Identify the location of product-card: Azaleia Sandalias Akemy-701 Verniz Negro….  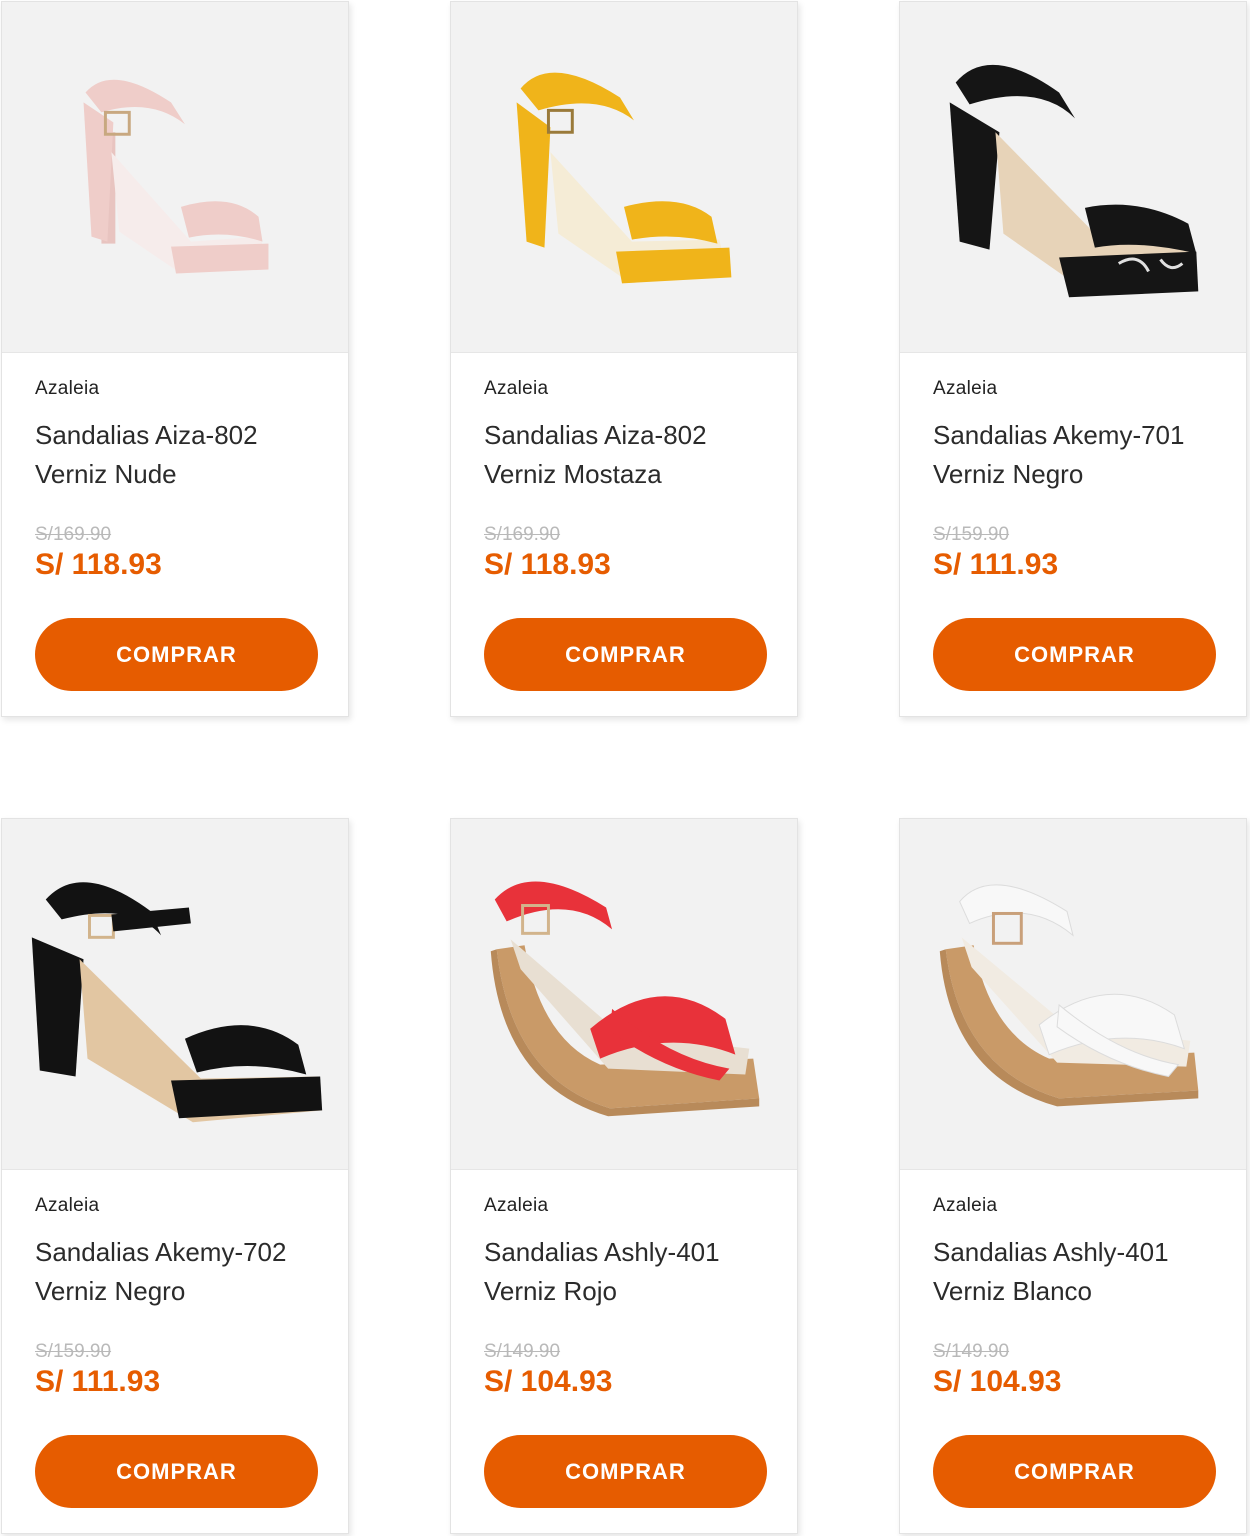
(1073, 359).